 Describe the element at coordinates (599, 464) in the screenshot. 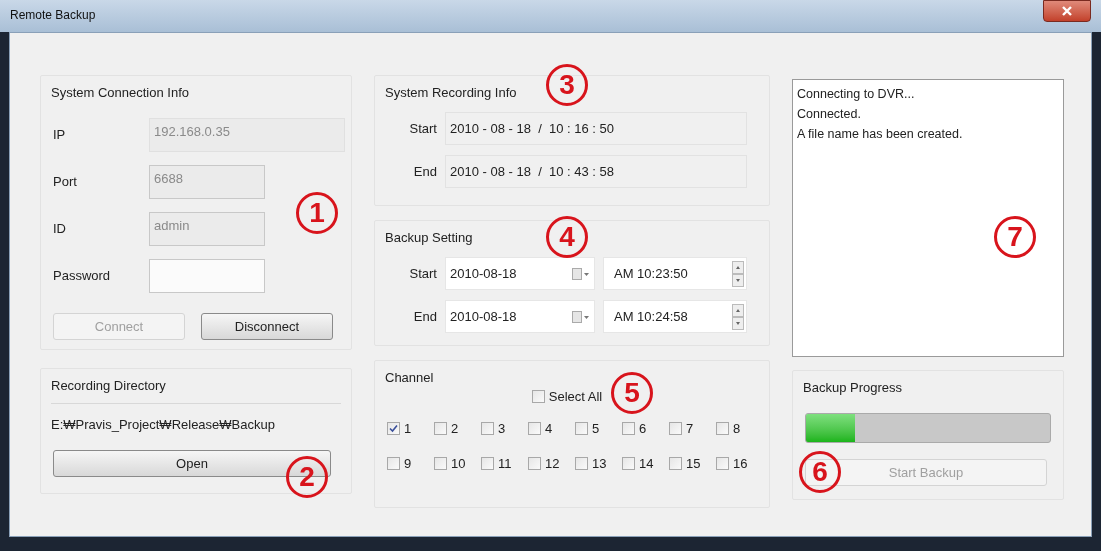

I see `checkbox-label: 13` at that location.